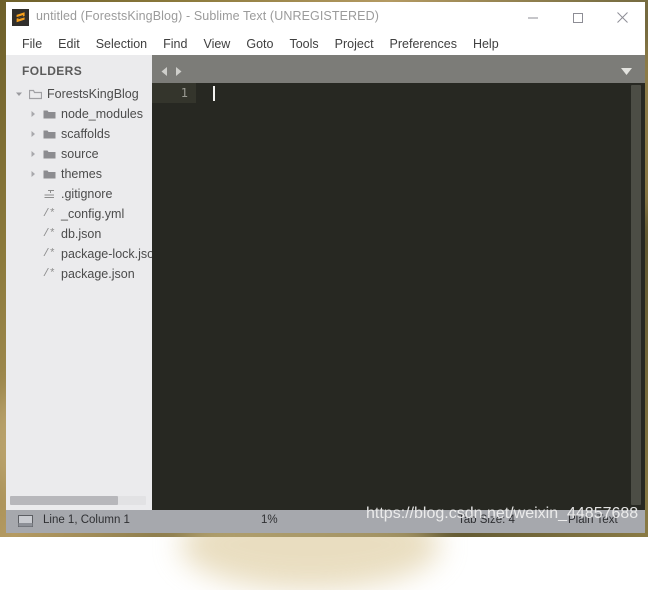  Describe the element at coordinates (593, 520) in the screenshot. I see `status-syntax-mode: Plain Text` at that location.